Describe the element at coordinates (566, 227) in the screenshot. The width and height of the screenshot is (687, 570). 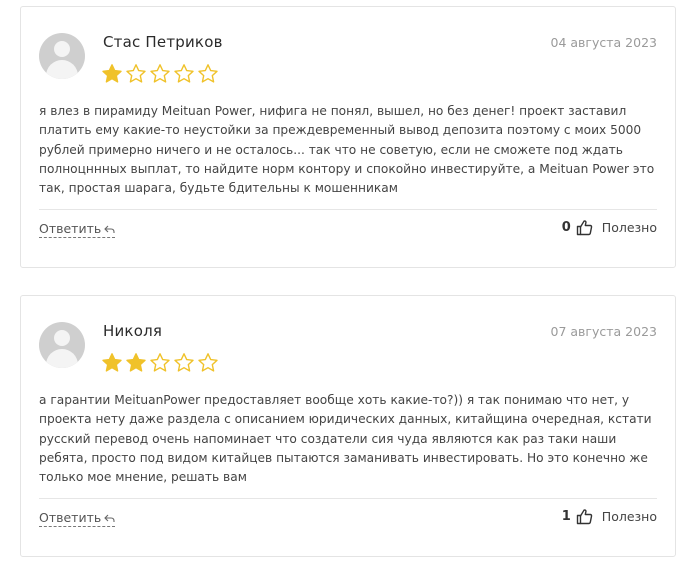
I see `like-count: 0` at that location.